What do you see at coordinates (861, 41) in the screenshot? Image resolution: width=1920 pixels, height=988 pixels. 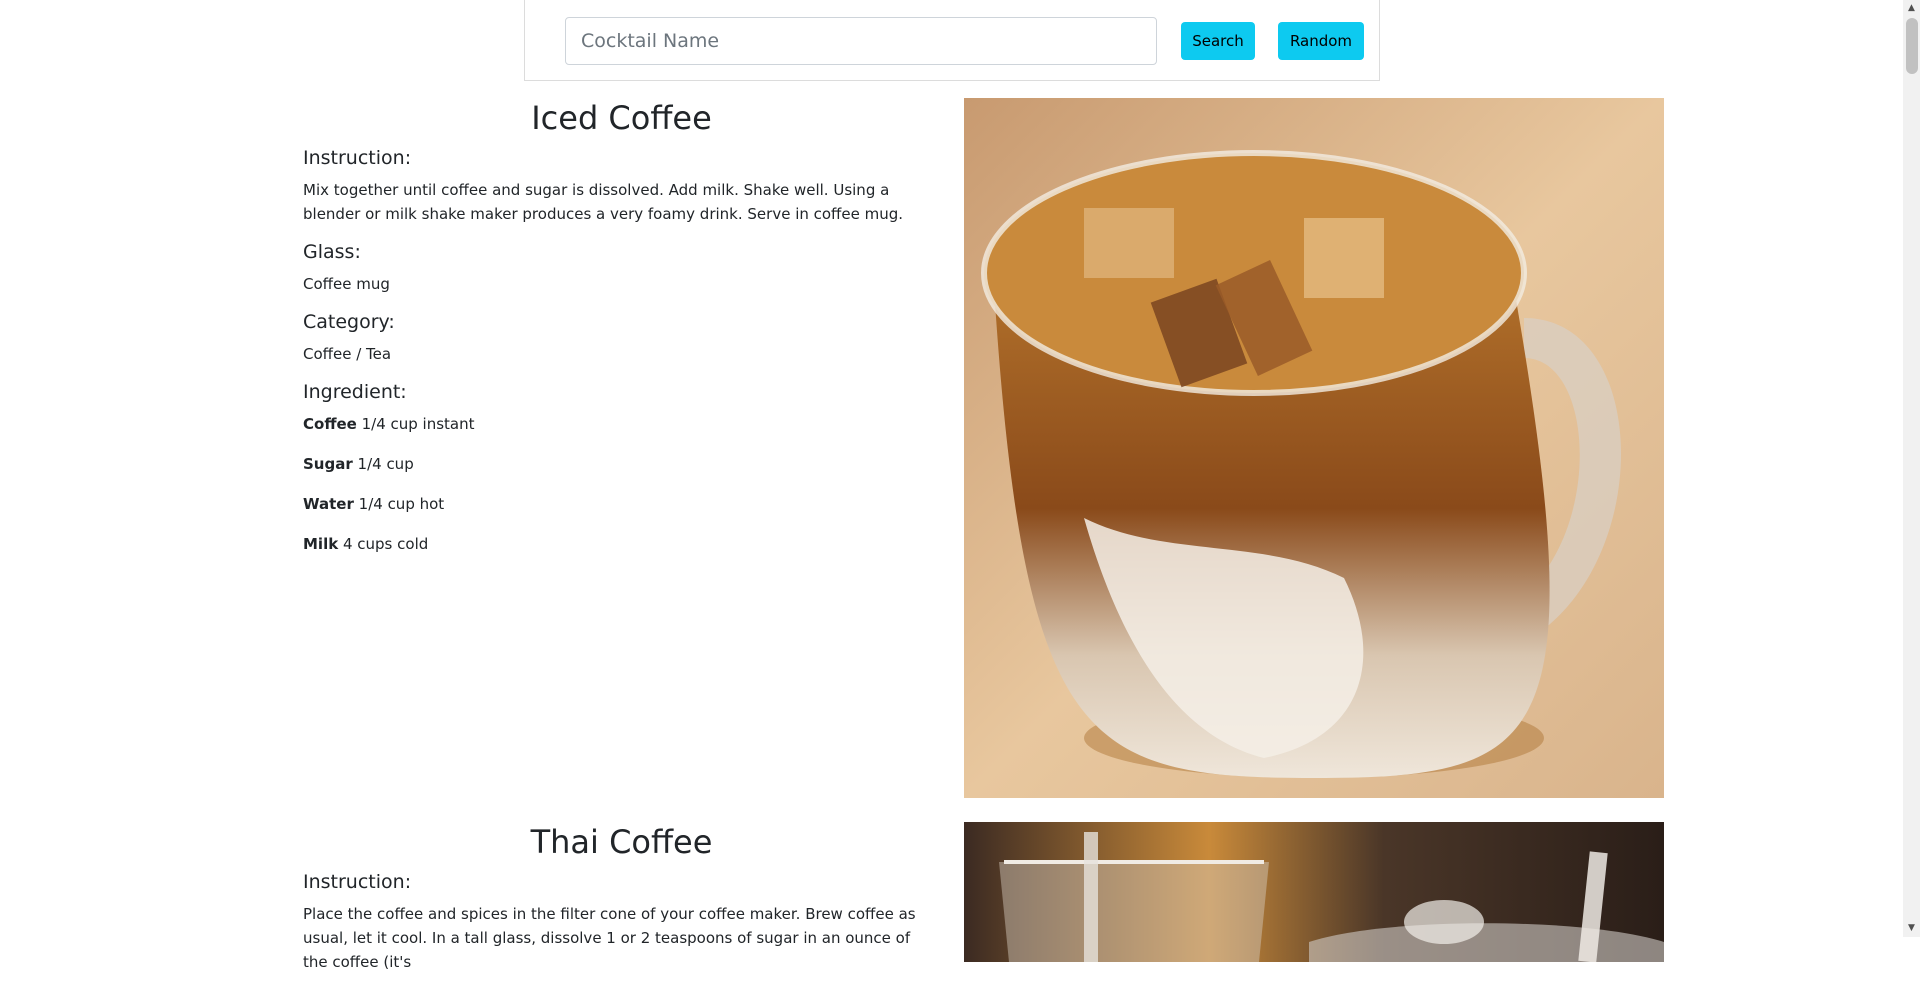 I see `cocktail-name-input` at bounding box center [861, 41].